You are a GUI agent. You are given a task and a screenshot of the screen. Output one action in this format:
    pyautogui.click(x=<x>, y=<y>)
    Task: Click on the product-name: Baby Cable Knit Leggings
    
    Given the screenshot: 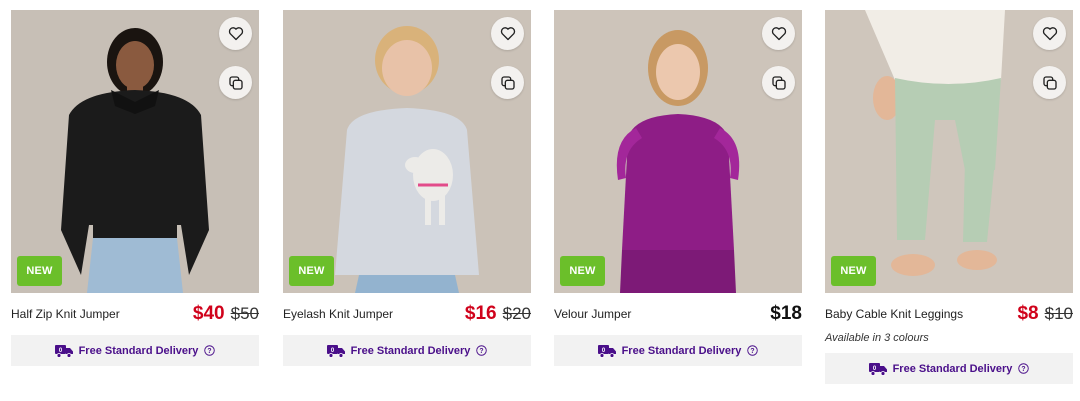 What is the action you would take?
    pyautogui.click(x=894, y=314)
    